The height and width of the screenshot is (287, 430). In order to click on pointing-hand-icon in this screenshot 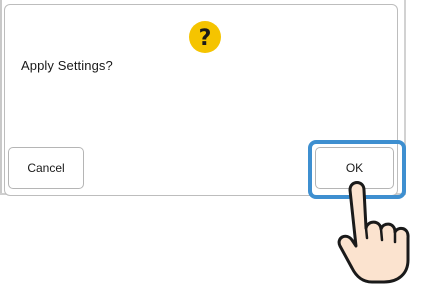, I will do `click(373, 232)`.